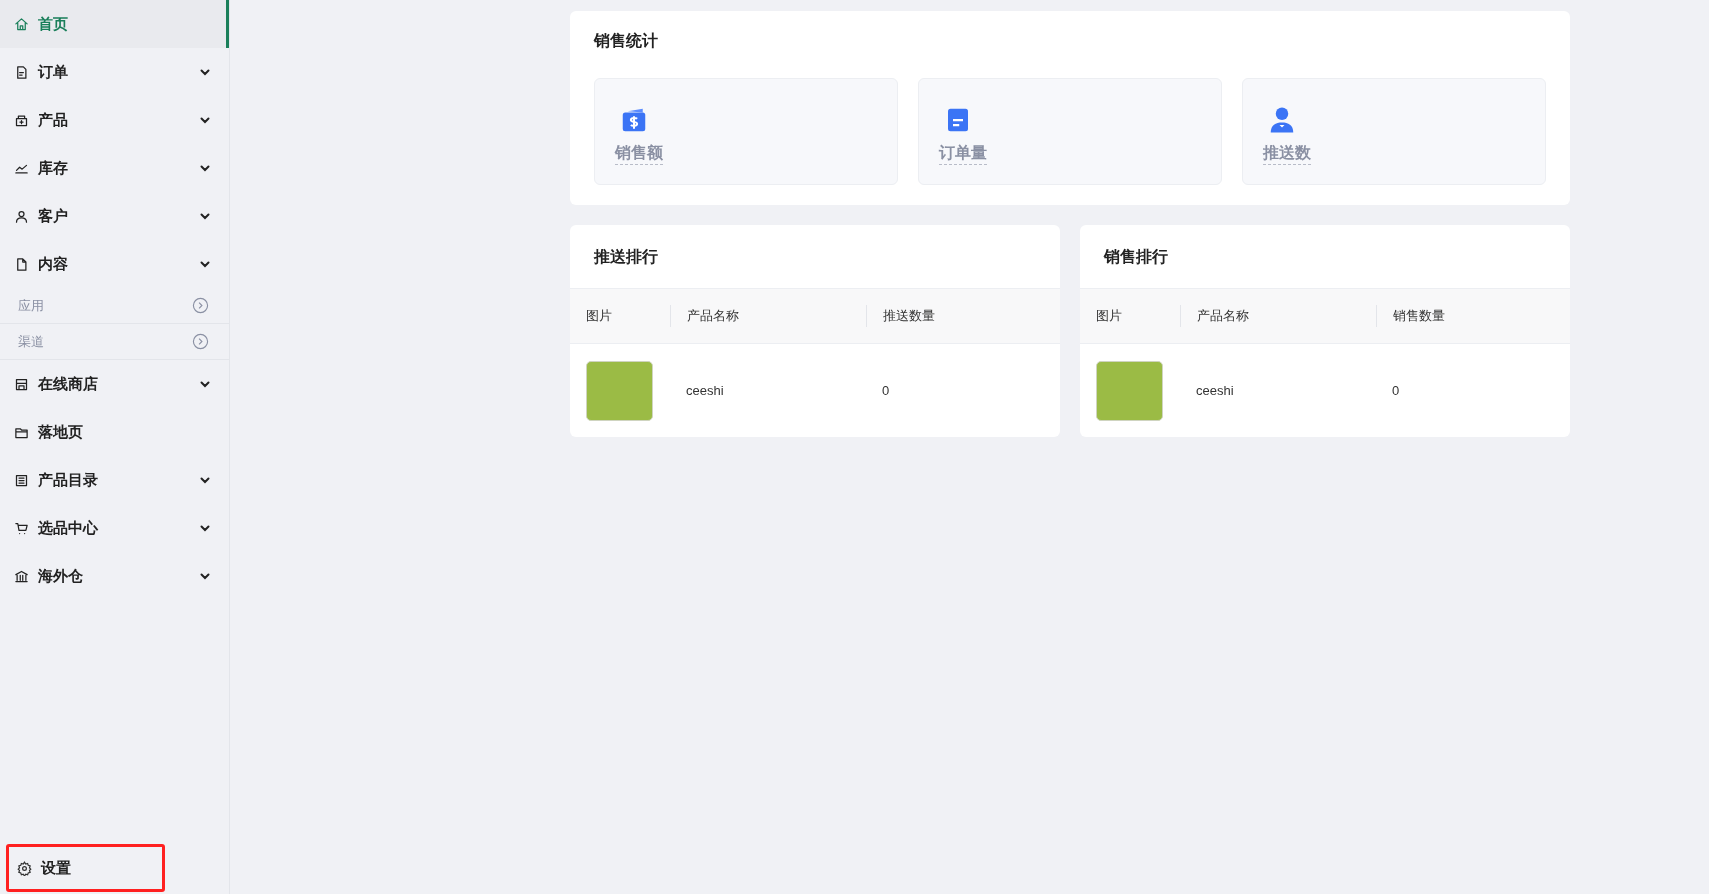 The height and width of the screenshot is (894, 1709). What do you see at coordinates (53, 215) in the screenshot?
I see `sidebar-label: 客户` at bounding box center [53, 215].